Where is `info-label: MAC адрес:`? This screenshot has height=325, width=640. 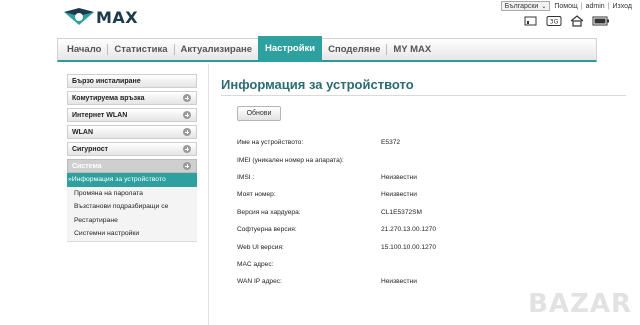
info-label: MAC адрес: is located at coordinates (255, 264).